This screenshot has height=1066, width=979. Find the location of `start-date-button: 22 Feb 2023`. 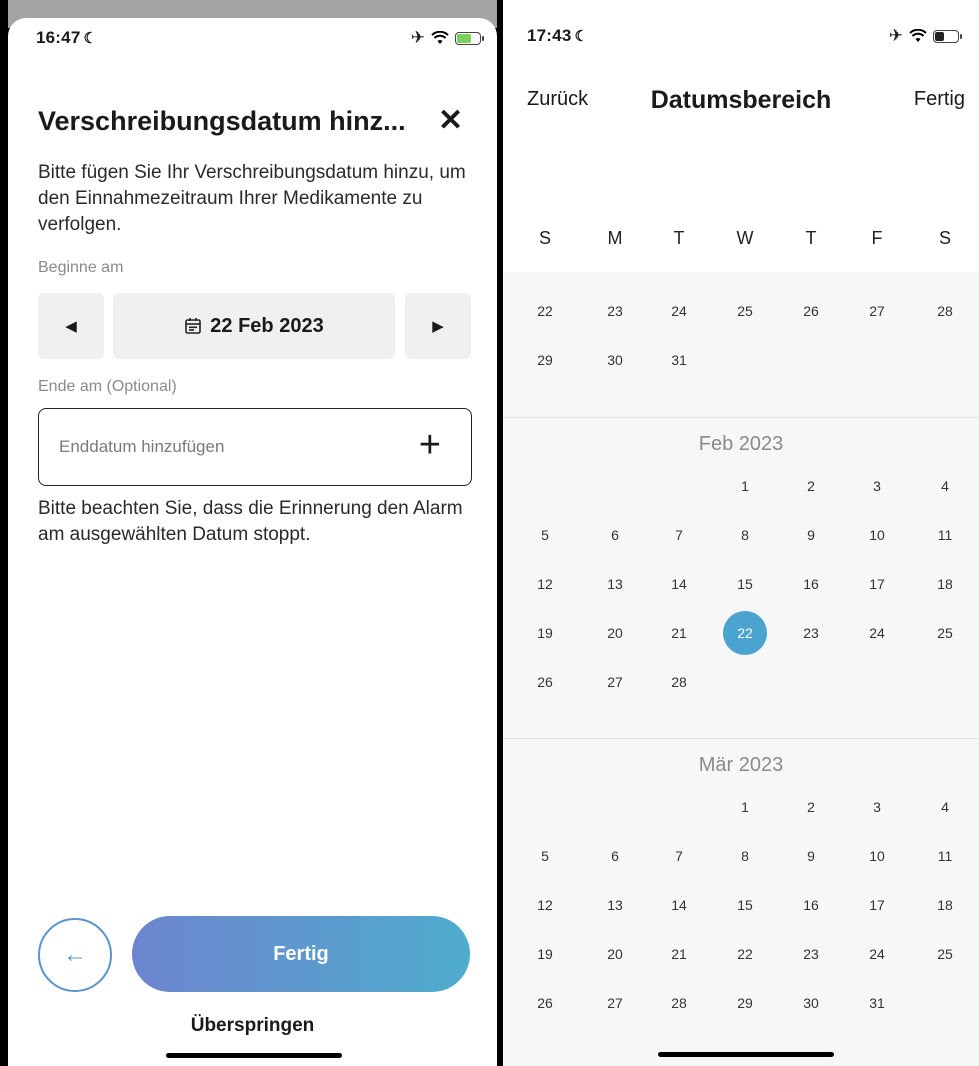

start-date-button: 22 Feb 2023 is located at coordinates (254, 326).